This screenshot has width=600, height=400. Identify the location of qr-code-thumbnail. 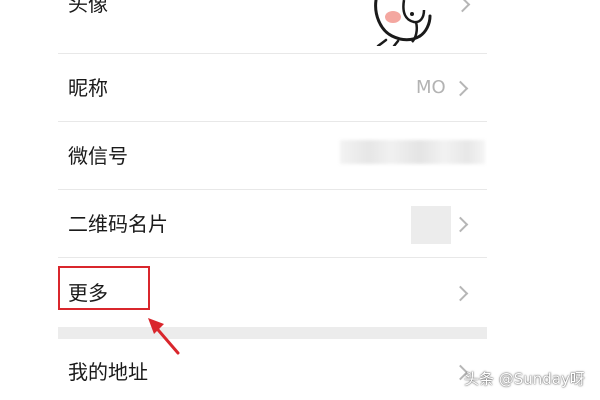
(431, 225).